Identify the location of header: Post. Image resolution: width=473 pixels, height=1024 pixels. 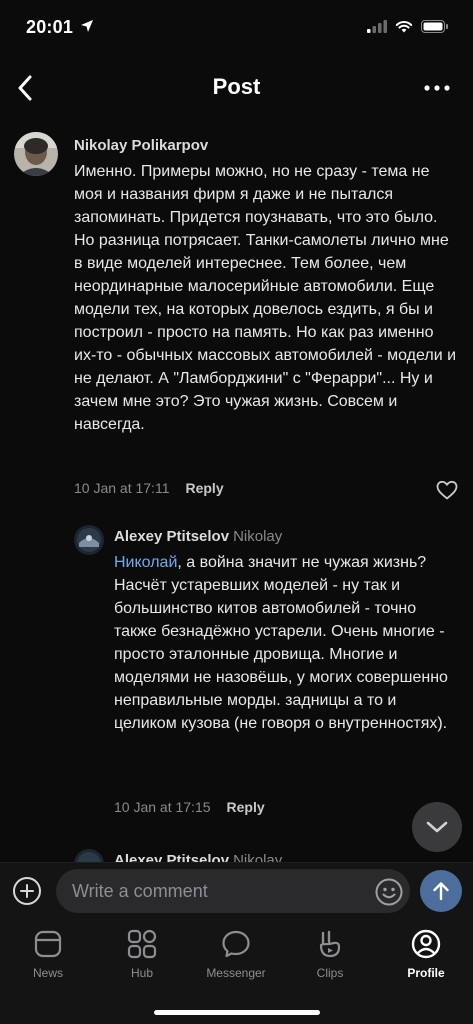
(236, 88).